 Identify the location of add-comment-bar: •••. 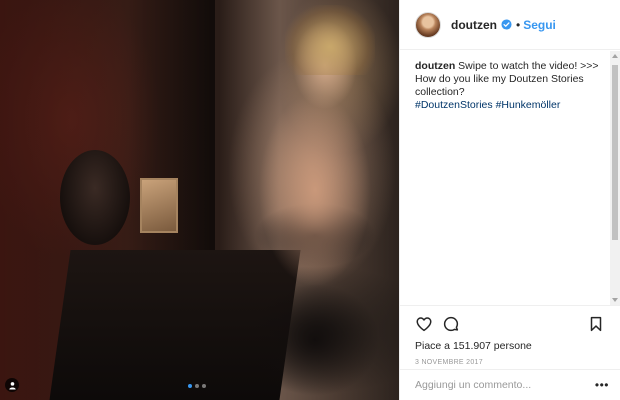
(510, 384).